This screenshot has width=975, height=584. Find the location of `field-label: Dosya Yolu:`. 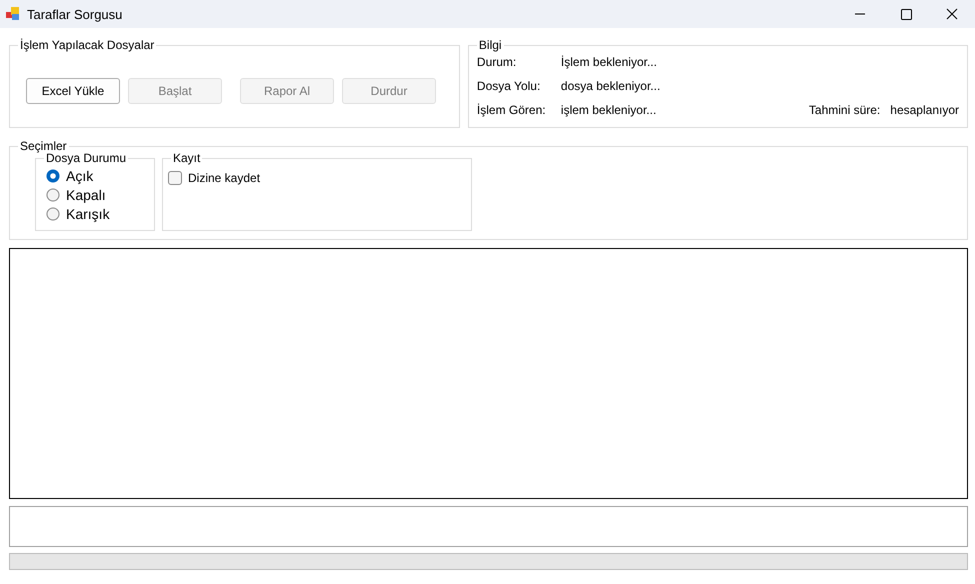

field-label: Dosya Yolu: is located at coordinates (509, 86).